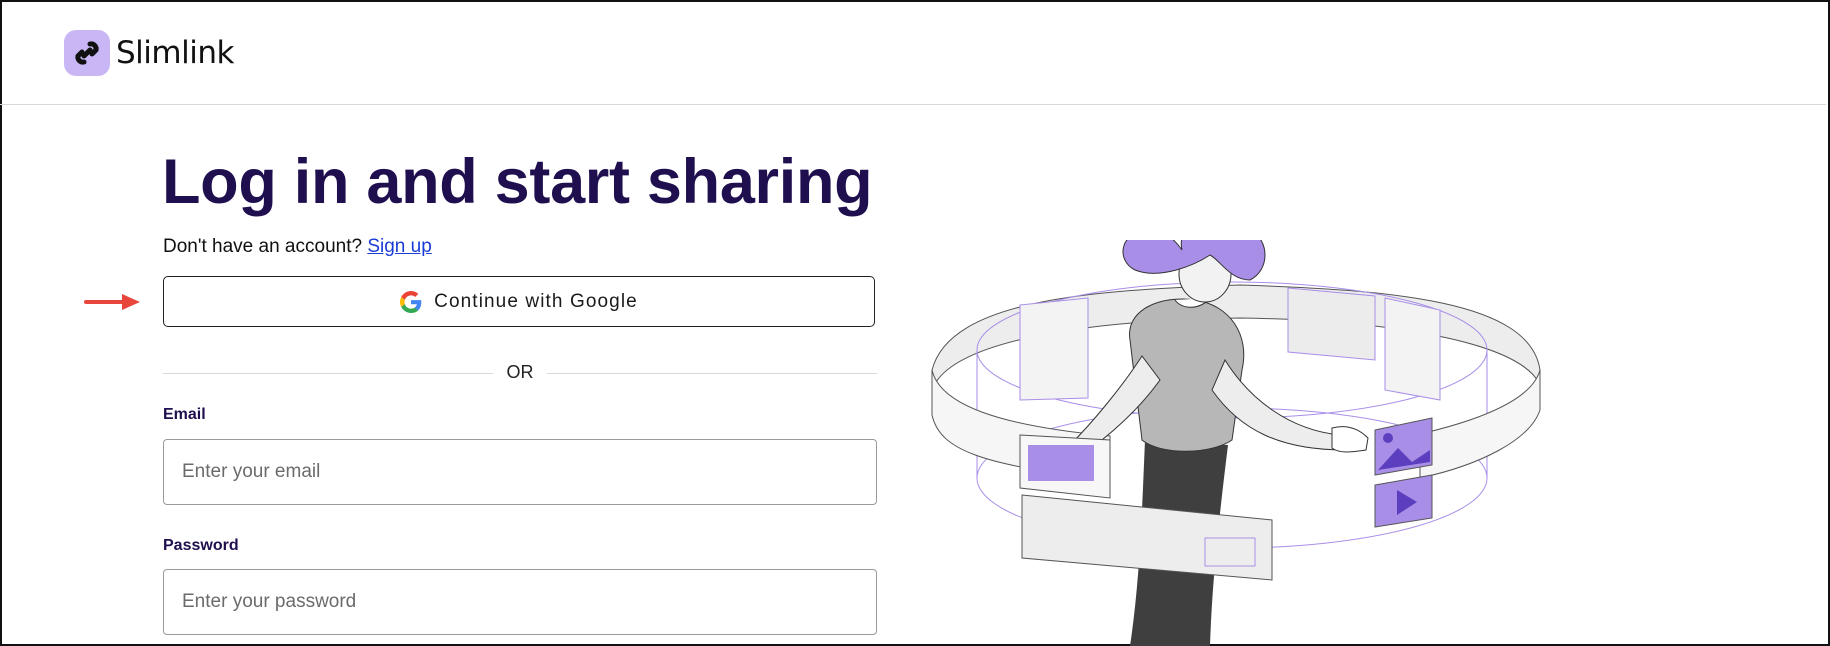 The width and height of the screenshot is (1830, 646). I want to click on email-label: Email, so click(184, 414).